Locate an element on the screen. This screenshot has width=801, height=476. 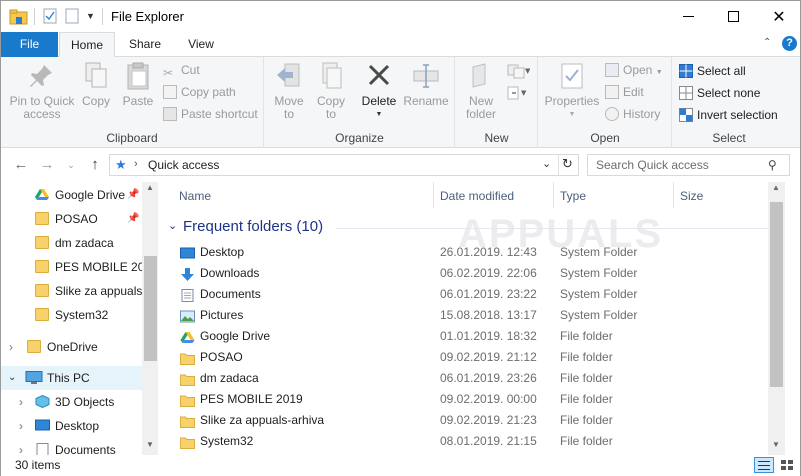
nav-item-slike: Slike za appuals-arhiva is located at coordinates (71, 291).